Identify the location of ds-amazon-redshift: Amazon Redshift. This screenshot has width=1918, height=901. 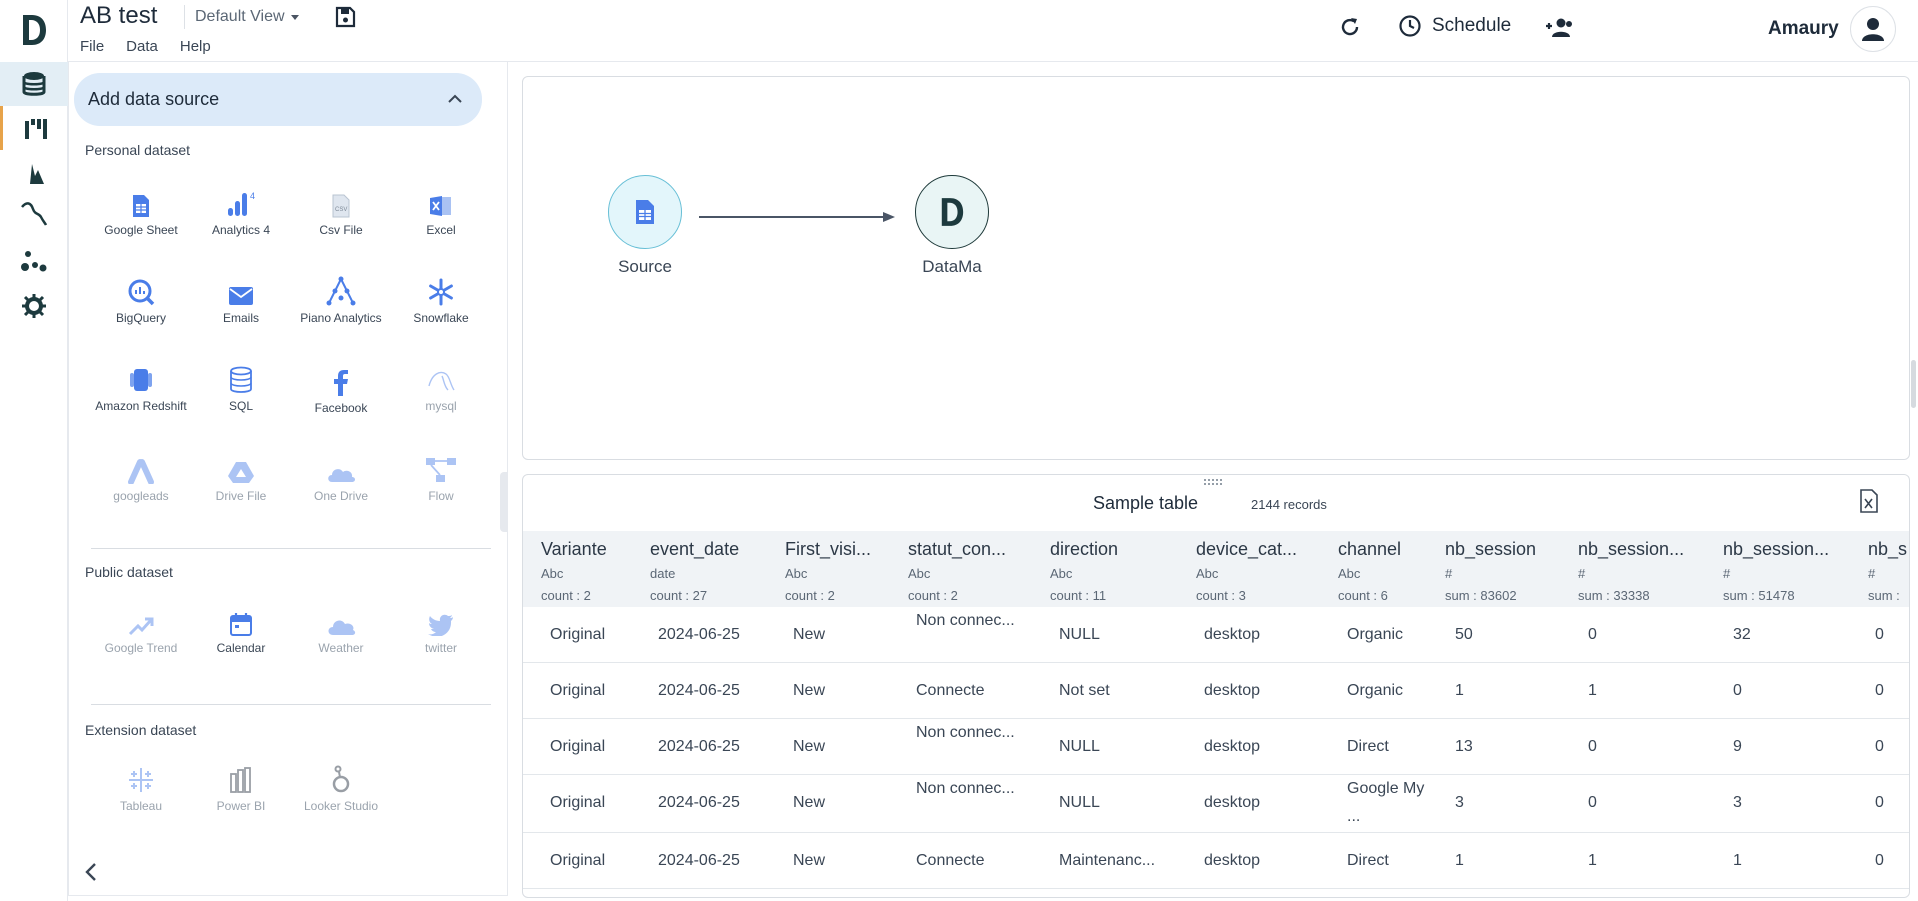
(141, 386).